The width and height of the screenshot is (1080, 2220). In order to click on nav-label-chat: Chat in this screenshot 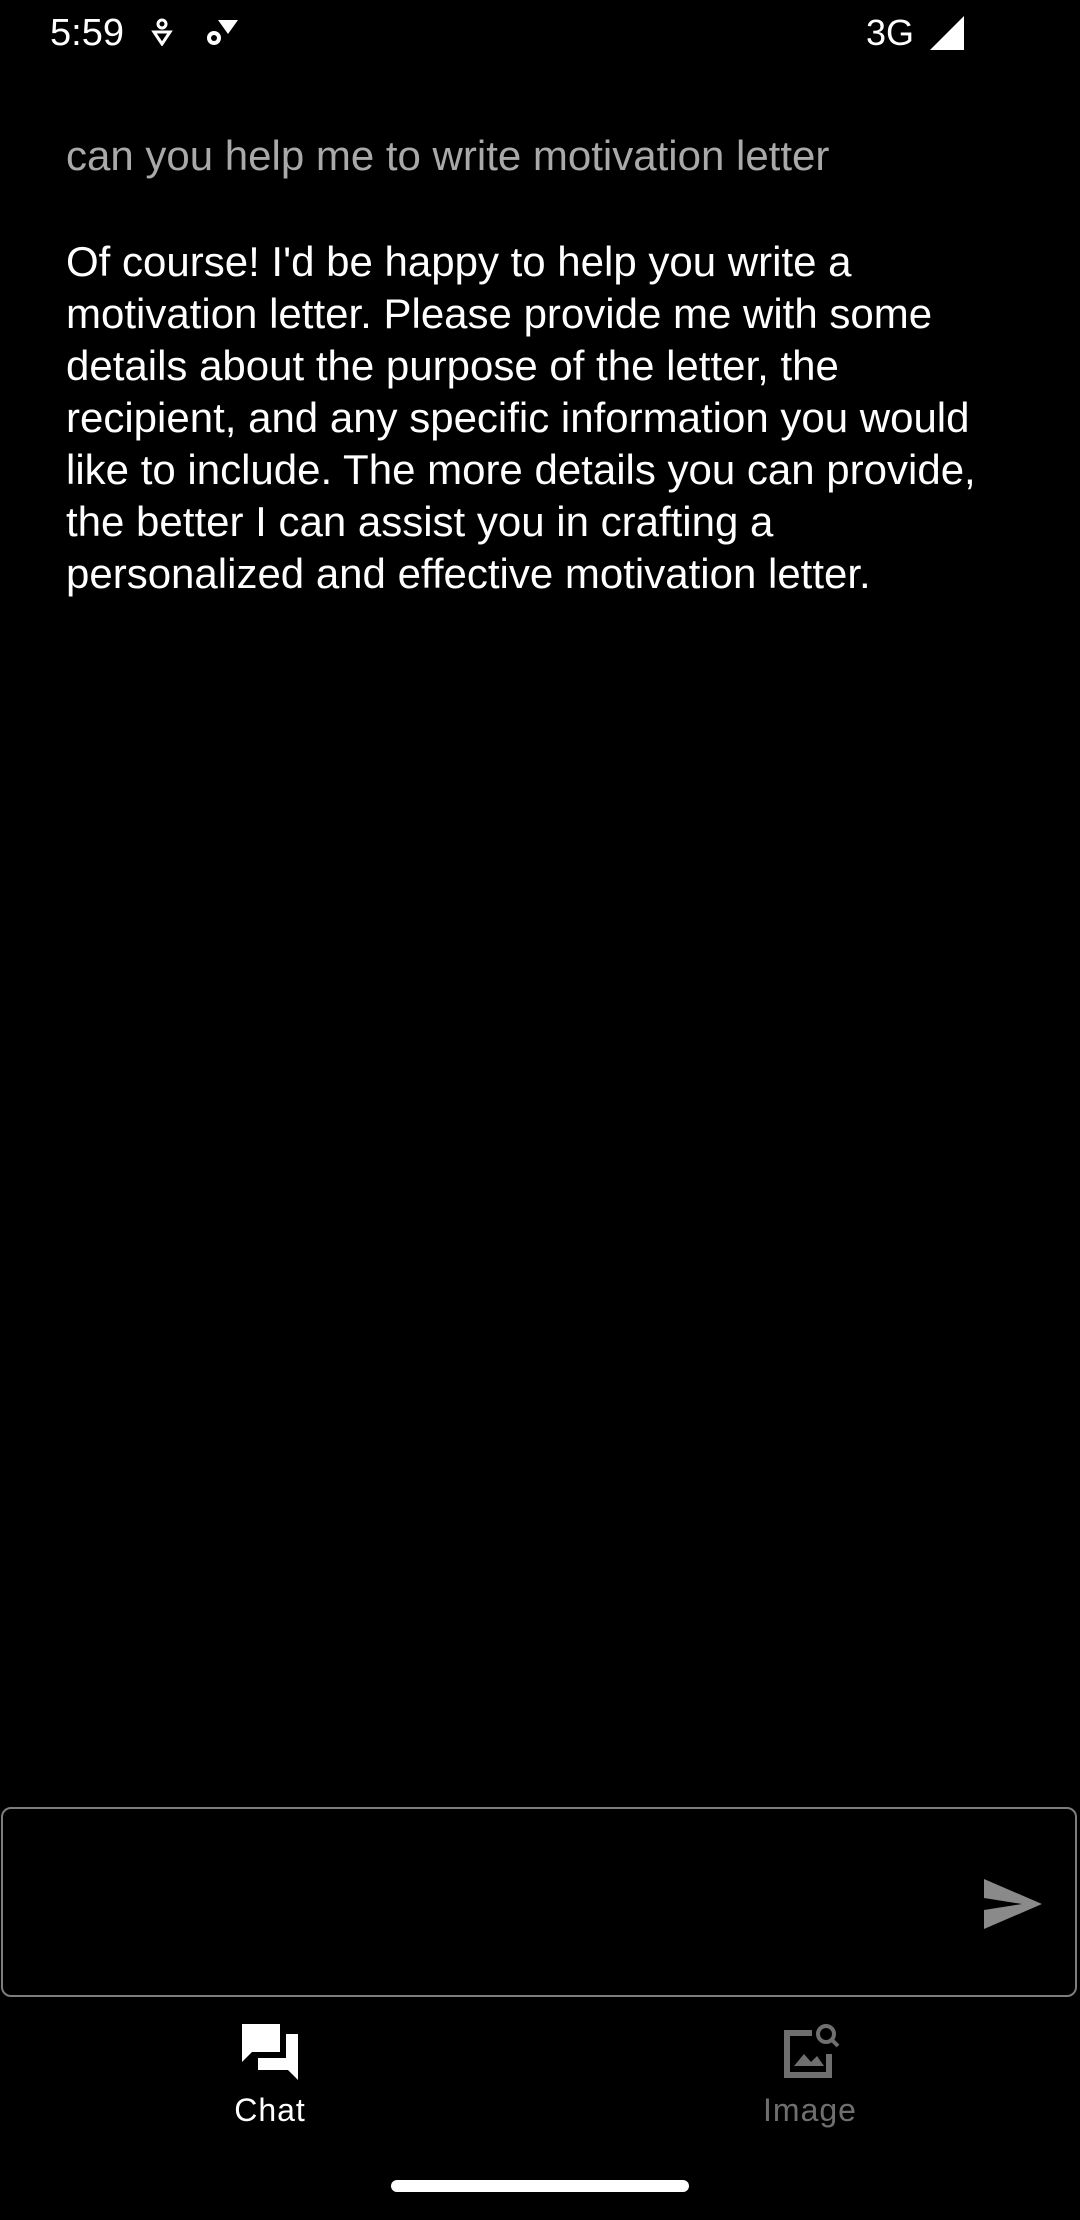, I will do `click(270, 2110)`.